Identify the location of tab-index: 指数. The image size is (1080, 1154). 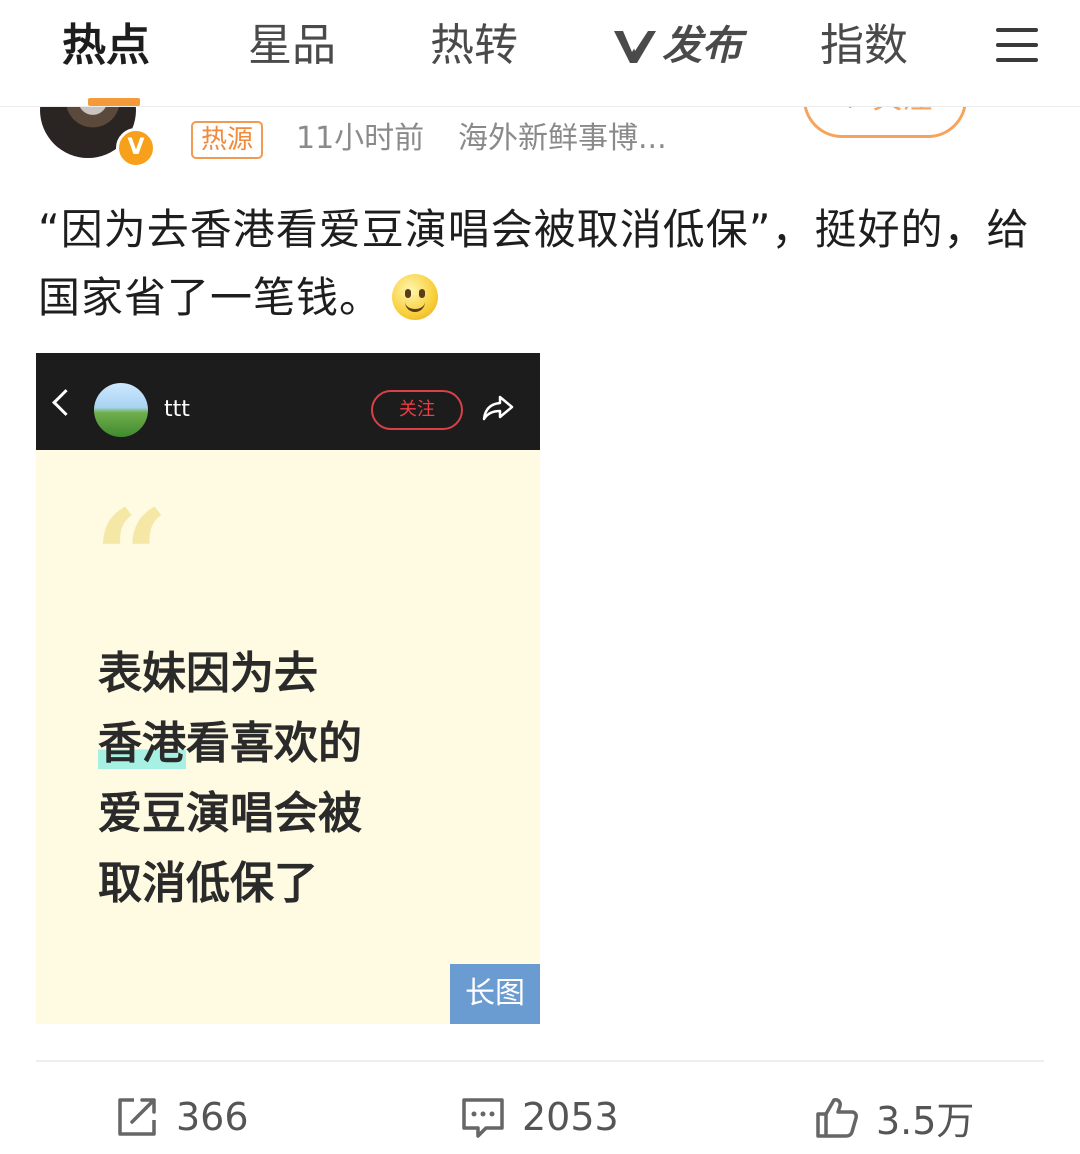
(864, 46).